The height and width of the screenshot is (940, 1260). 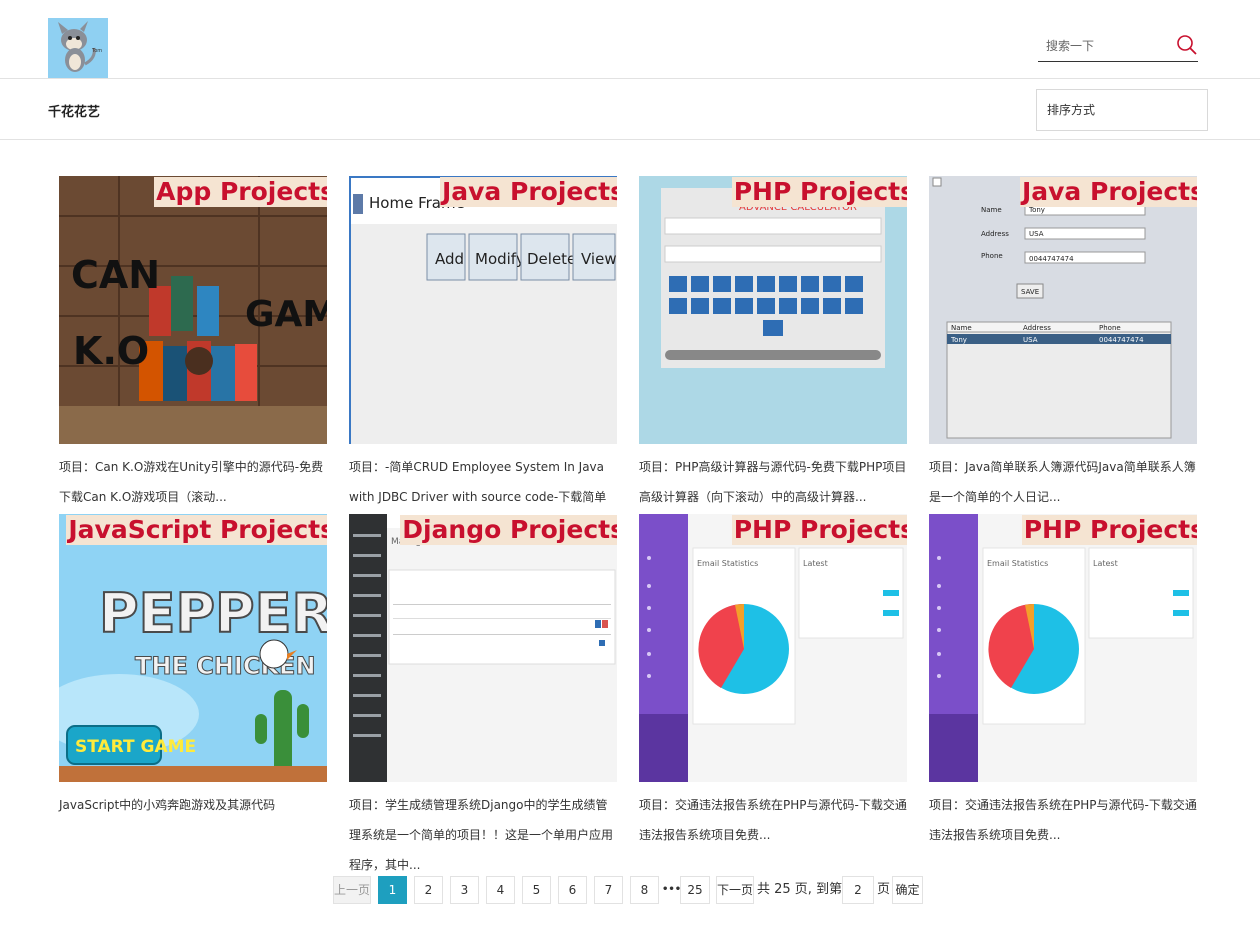 I want to click on page-button-4: 4, so click(x=500, y=890).